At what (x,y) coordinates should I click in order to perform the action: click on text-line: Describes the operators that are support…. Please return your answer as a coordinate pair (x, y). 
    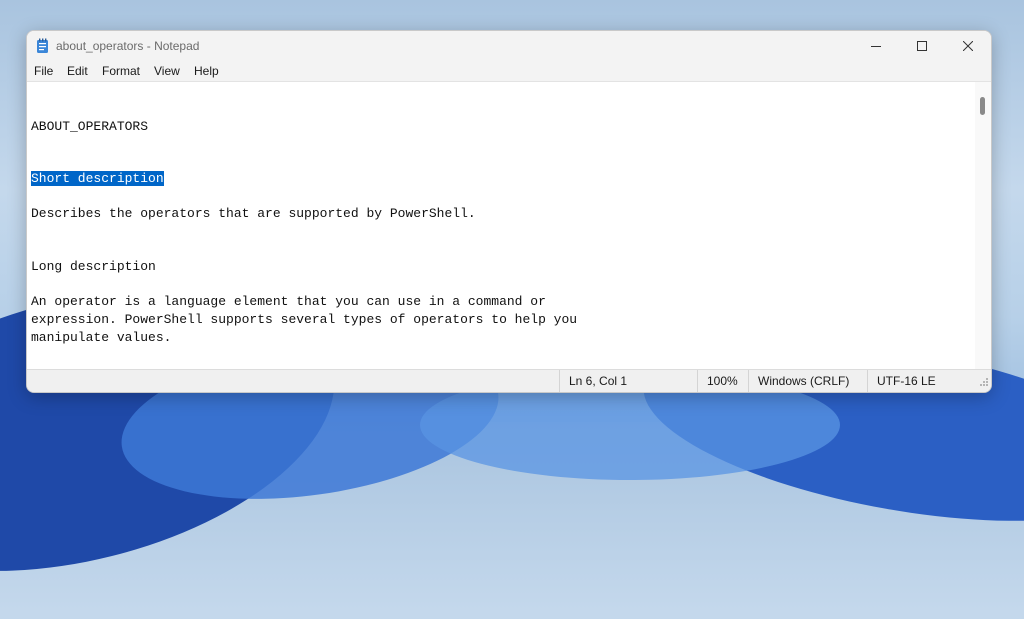
    Looking at the image, I should click on (253, 213).